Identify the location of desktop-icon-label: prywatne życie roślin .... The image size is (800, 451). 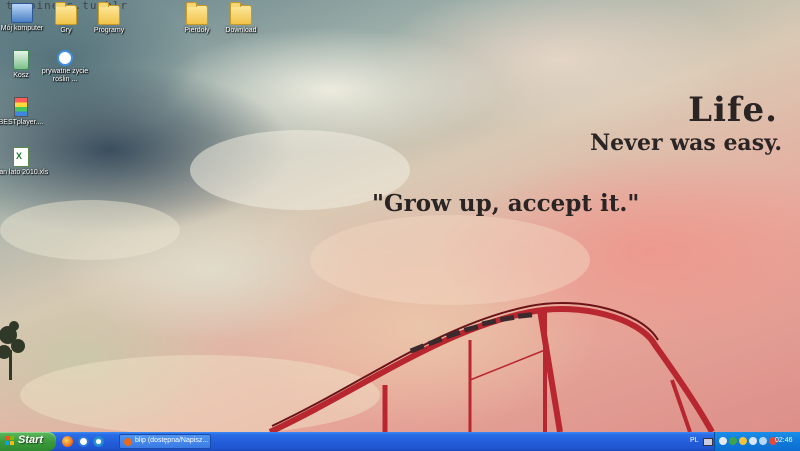
(65, 75).